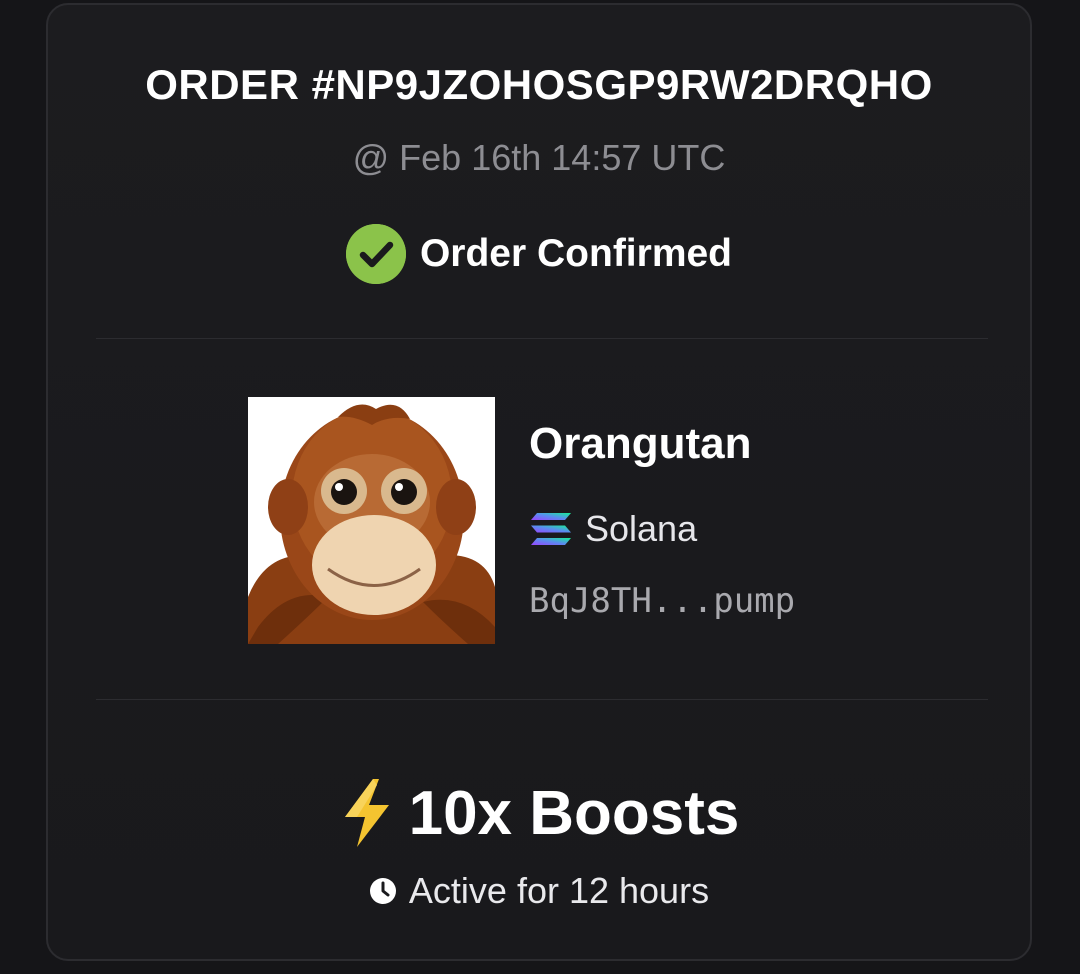 Image resolution: width=1080 pixels, height=974 pixels. What do you see at coordinates (539, 84) in the screenshot?
I see `order-title: ORDER #NP9JZOHOSGP9RW2DRQHO` at bounding box center [539, 84].